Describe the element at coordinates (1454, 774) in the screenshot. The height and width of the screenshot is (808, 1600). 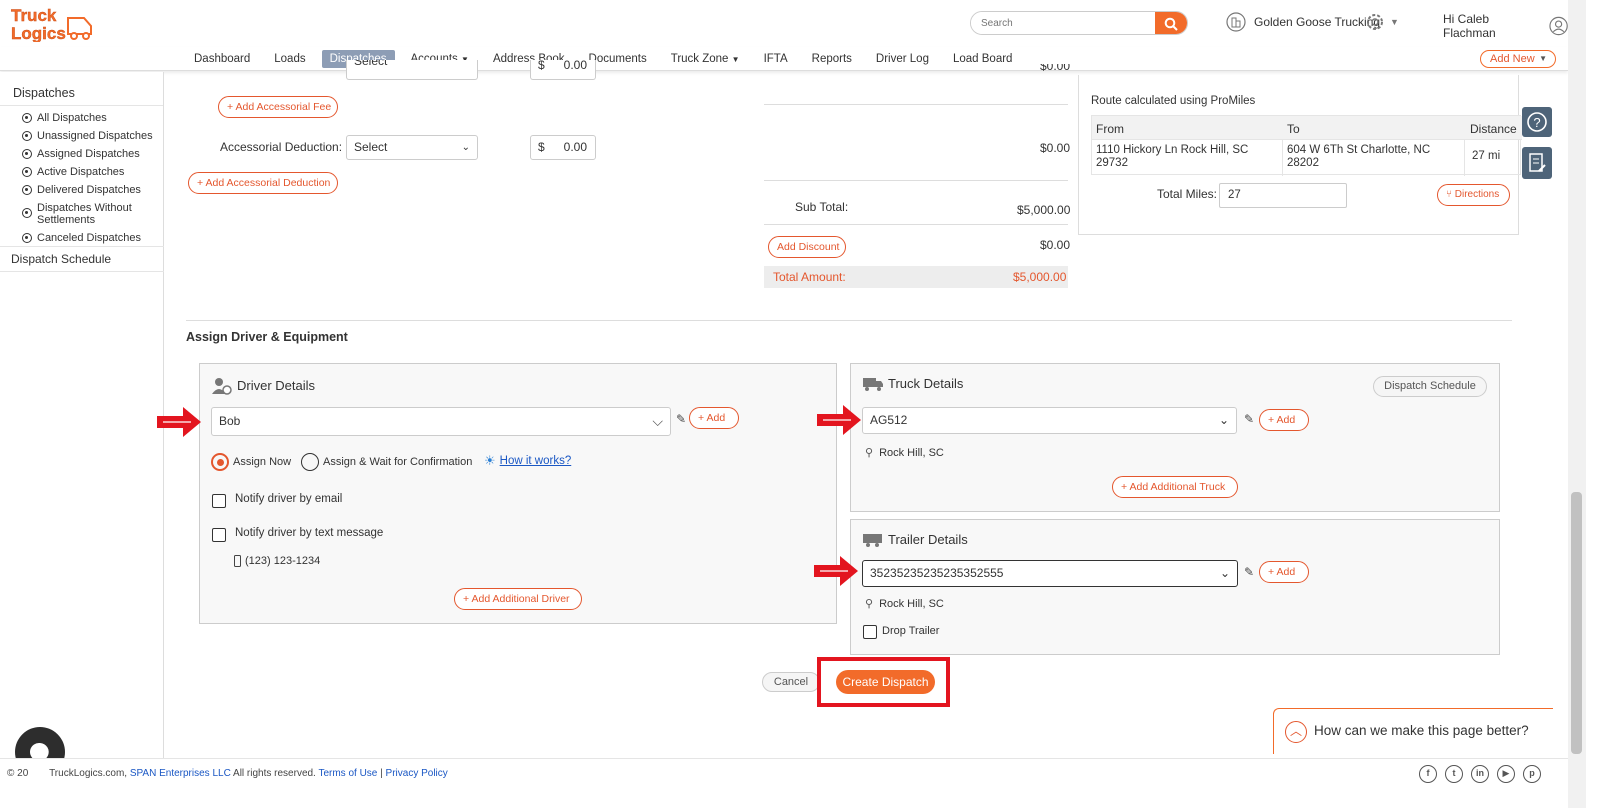
I see `twitter-icon: t` at that location.